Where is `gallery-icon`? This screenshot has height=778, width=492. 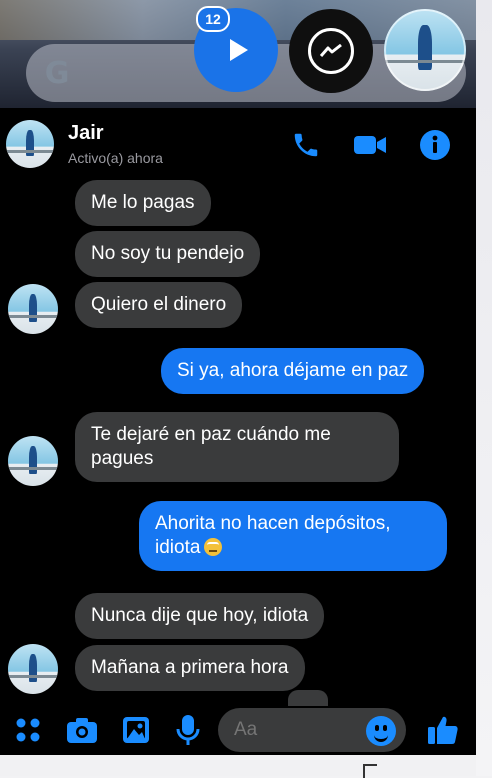
gallery-icon is located at coordinates (136, 730).